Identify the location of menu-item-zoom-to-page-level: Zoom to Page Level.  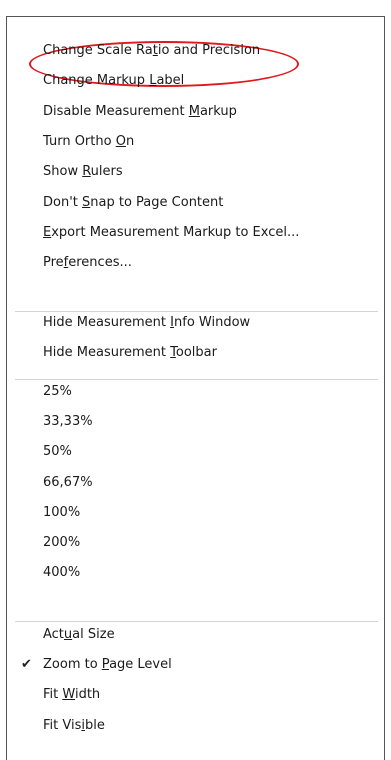
(107, 665).